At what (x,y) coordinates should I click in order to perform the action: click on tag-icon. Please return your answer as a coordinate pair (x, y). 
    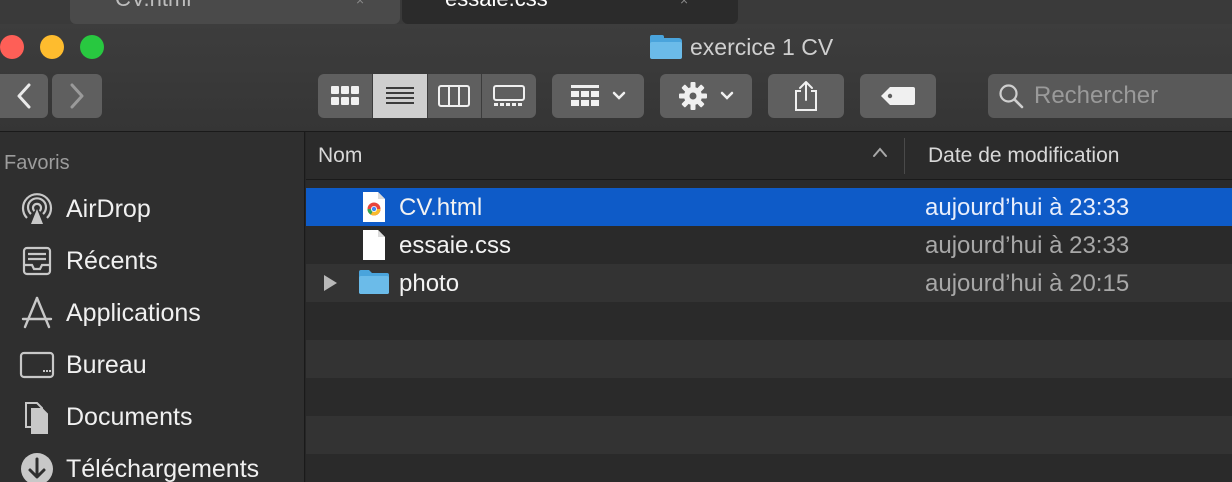
    Looking at the image, I should click on (898, 96).